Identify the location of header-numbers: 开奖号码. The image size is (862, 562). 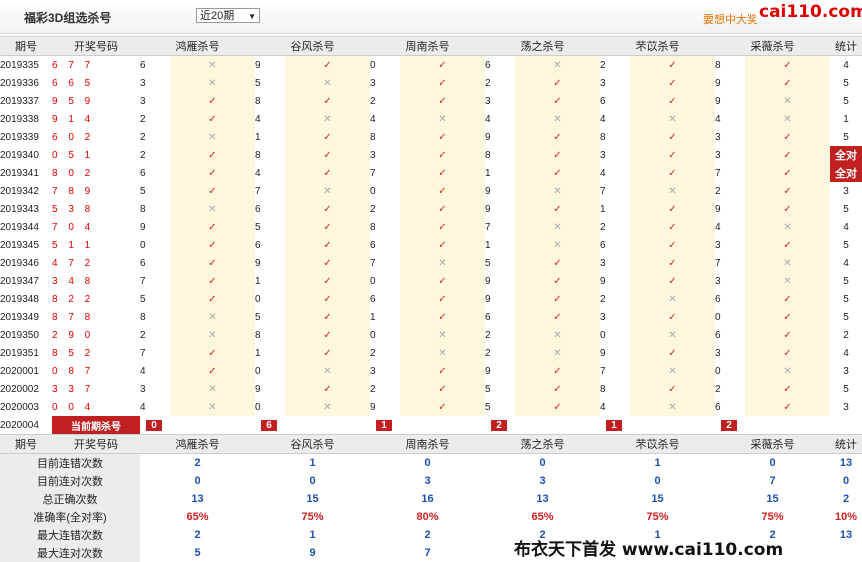
(96, 46).